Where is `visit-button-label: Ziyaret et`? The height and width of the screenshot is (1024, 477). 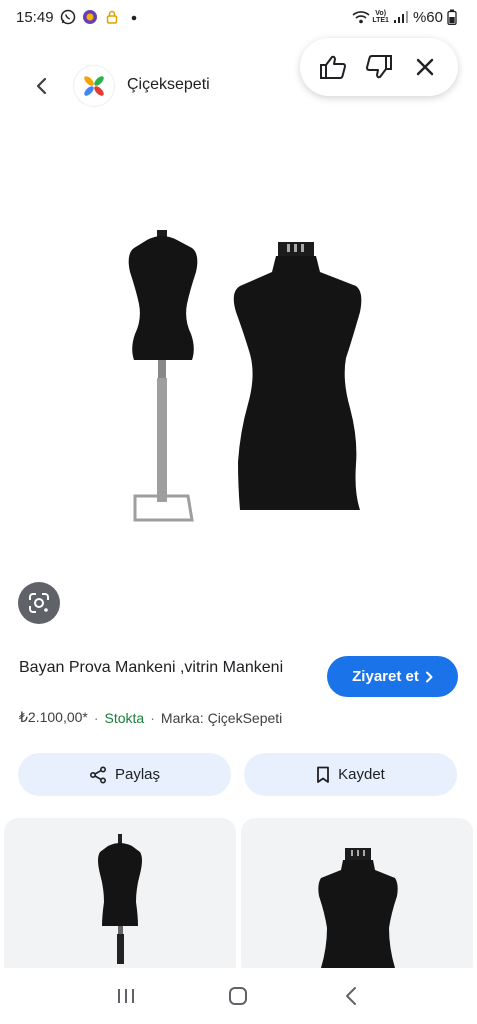
visit-button-label: Ziyaret et is located at coordinates (385, 676).